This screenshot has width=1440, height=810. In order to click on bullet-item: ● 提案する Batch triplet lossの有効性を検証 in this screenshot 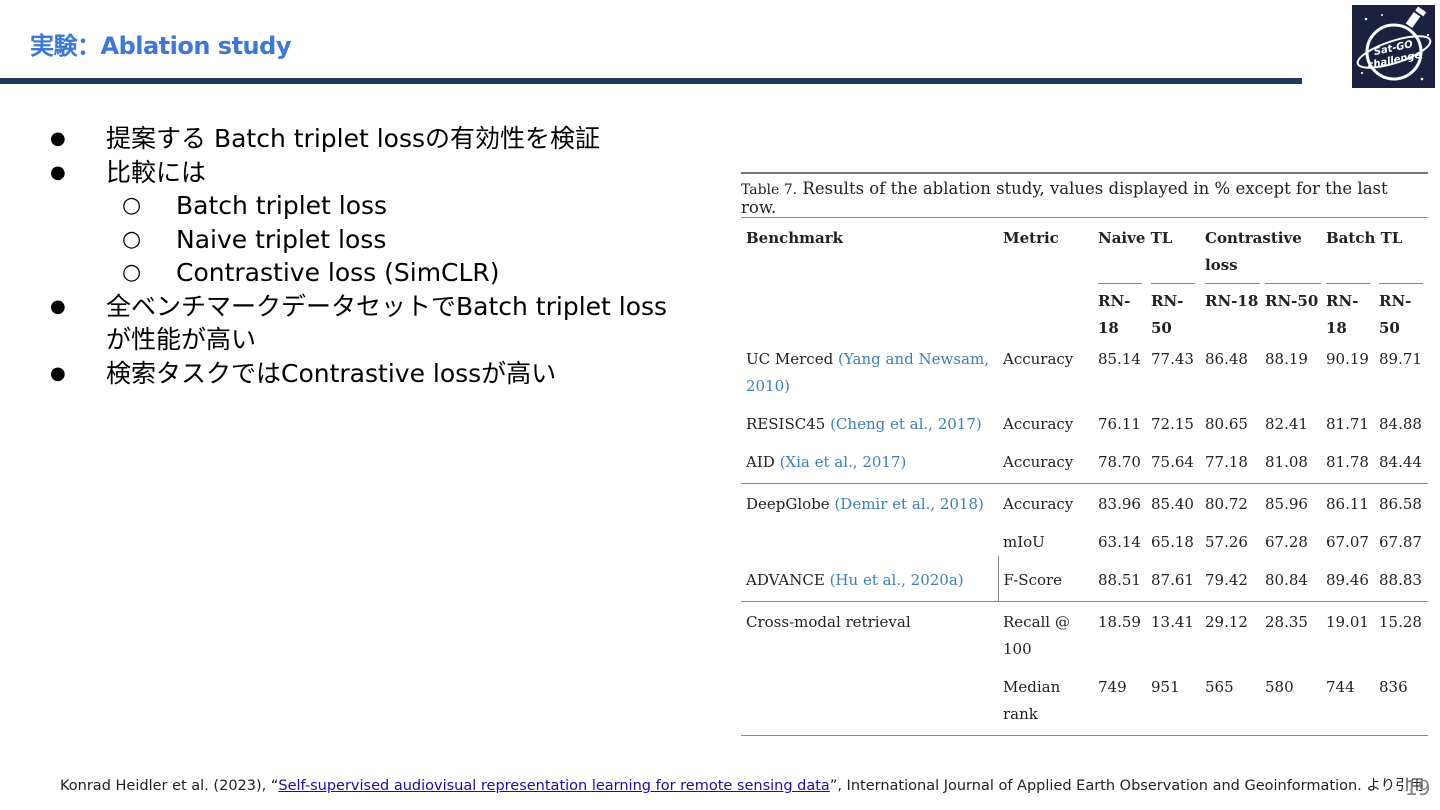, I will do `click(370, 139)`.